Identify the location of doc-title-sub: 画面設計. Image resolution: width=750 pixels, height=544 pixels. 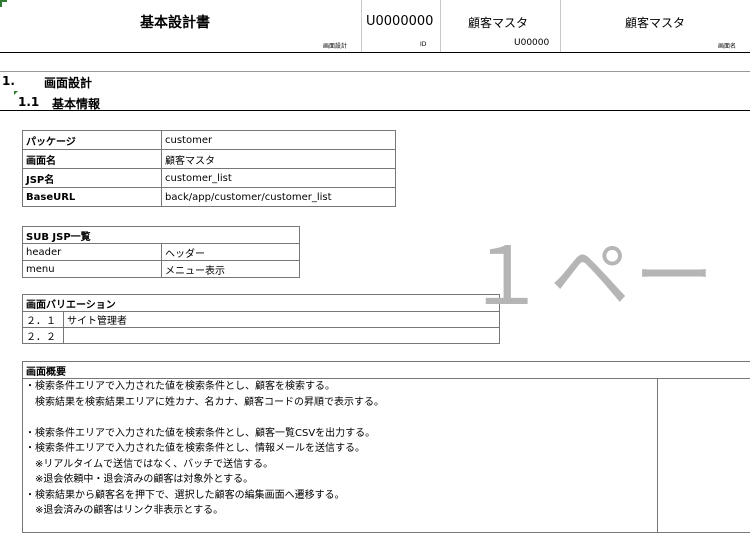
(335, 46).